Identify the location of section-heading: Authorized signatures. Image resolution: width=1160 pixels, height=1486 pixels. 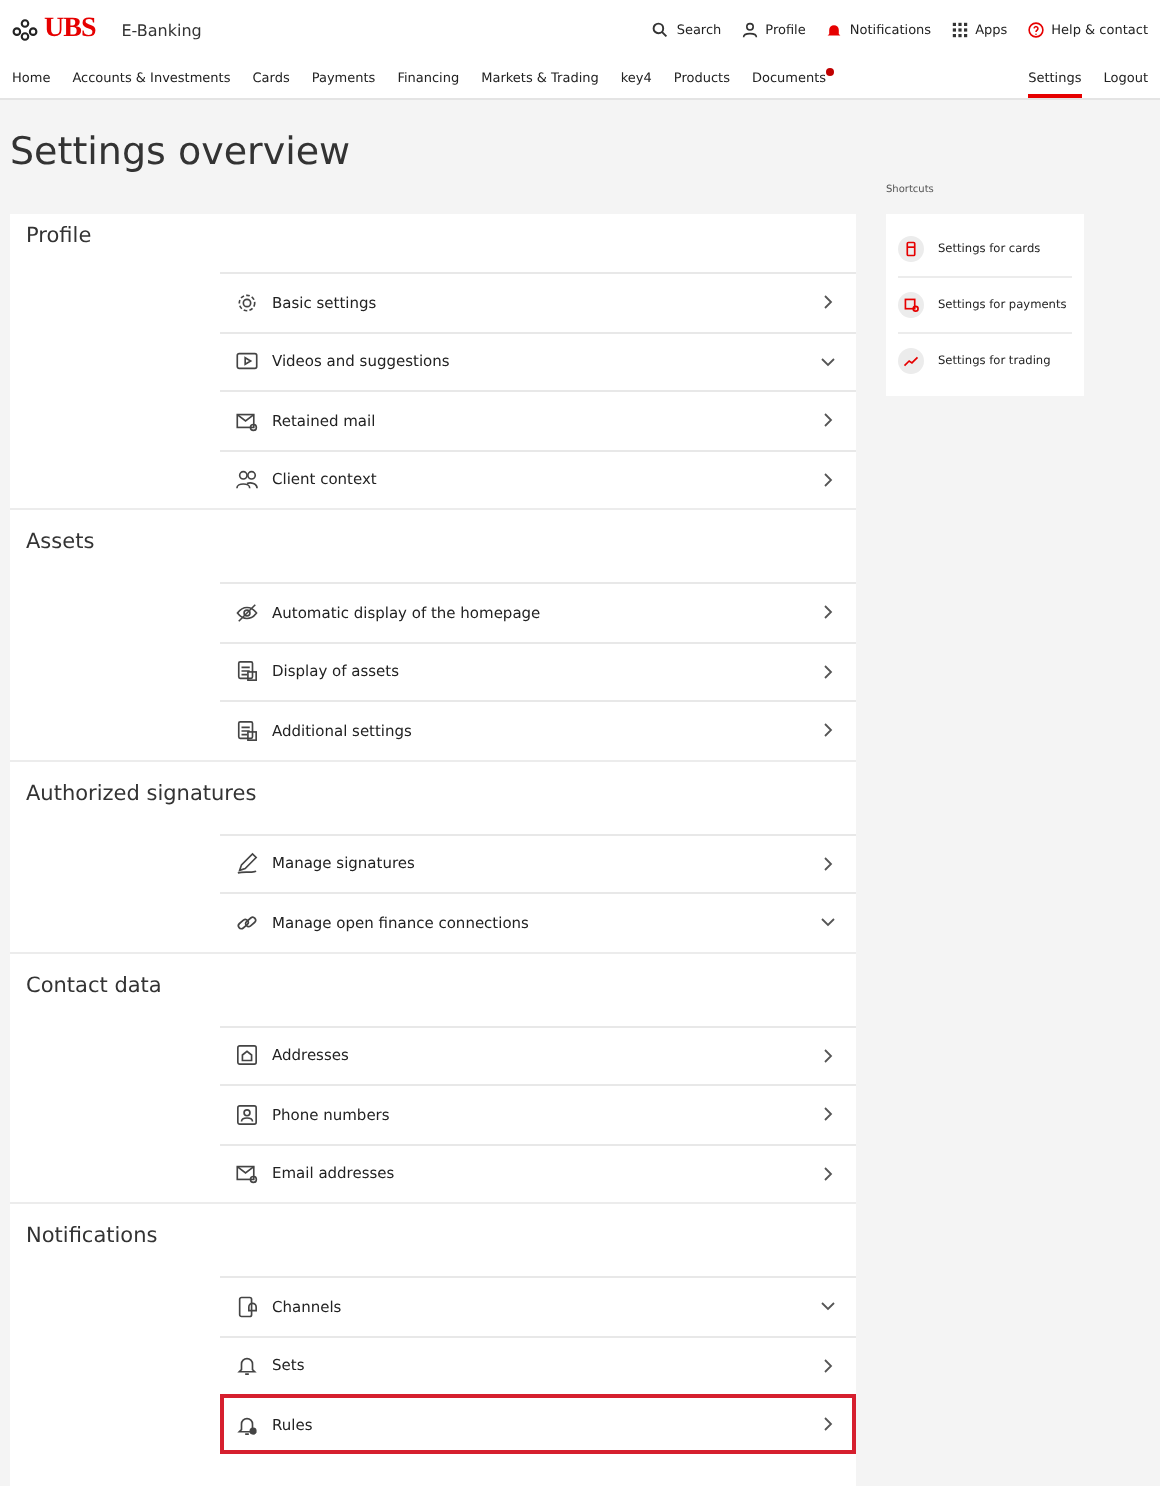
(141, 794).